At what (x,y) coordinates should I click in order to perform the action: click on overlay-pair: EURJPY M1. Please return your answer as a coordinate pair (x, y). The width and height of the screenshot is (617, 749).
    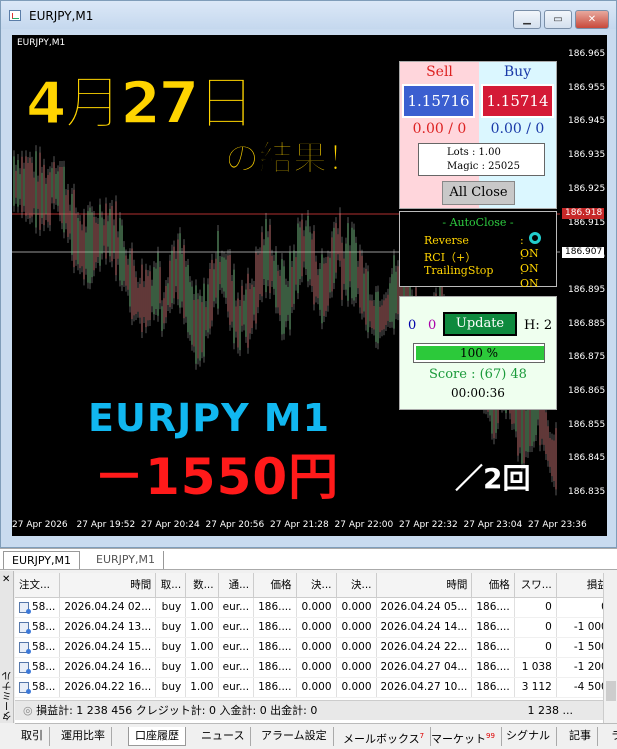
    Looking at the image, I should click on (209, 418).